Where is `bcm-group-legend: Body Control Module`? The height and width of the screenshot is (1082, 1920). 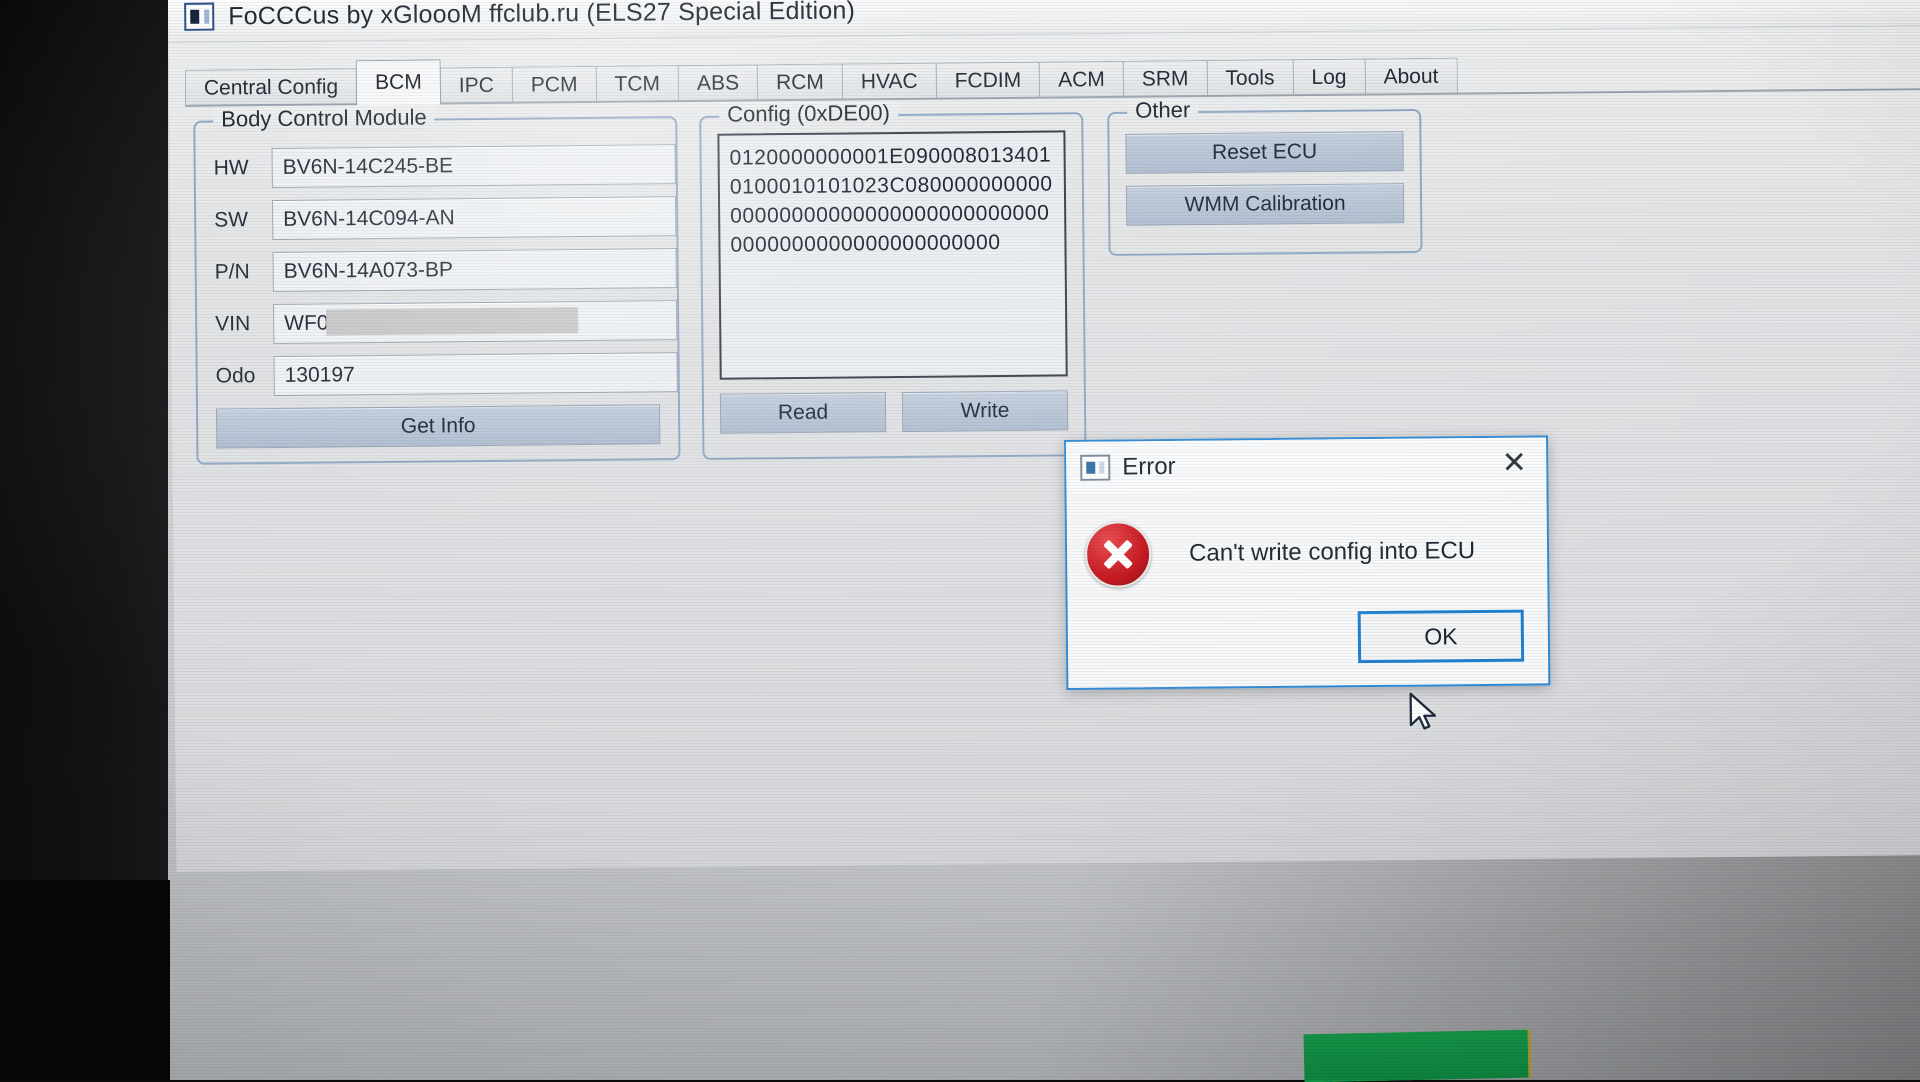 bcm-group-legend: Body Control Module is located at coordinates (324, 118).